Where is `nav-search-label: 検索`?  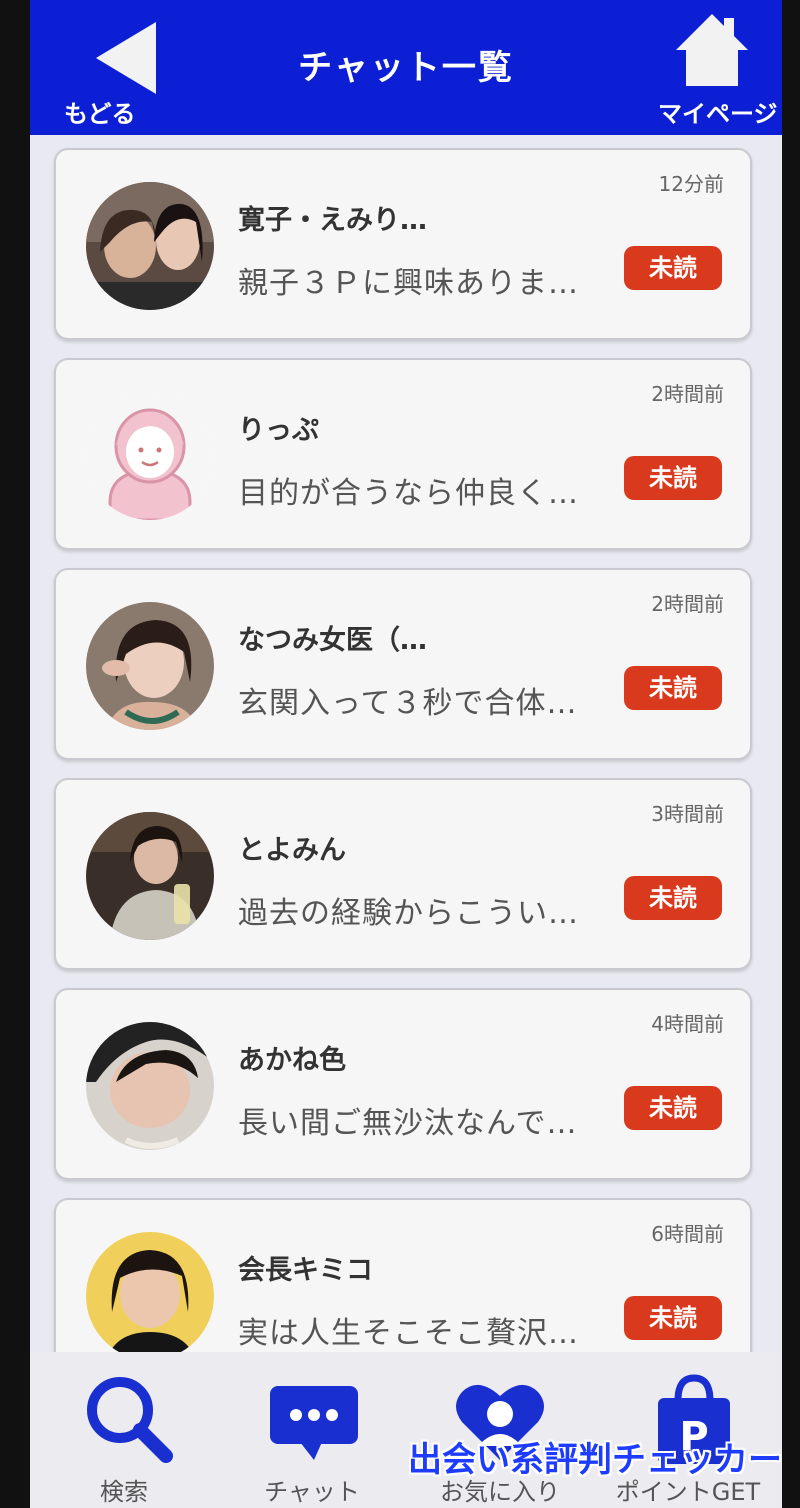
nav-search-label: 検索 is located at coordinates (124, 1492).